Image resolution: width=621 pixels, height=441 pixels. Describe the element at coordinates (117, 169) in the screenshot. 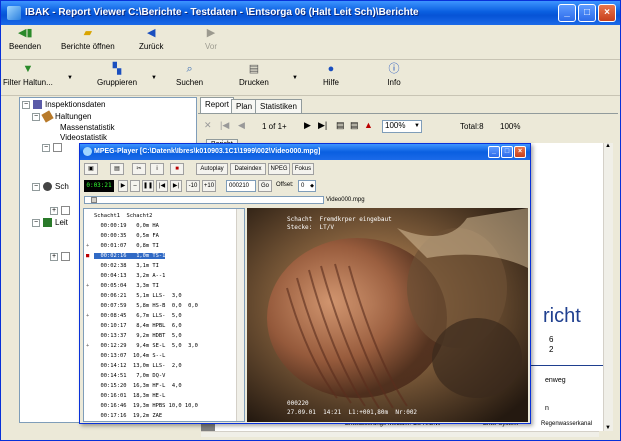

I see `copy-button: ▤` at that location.